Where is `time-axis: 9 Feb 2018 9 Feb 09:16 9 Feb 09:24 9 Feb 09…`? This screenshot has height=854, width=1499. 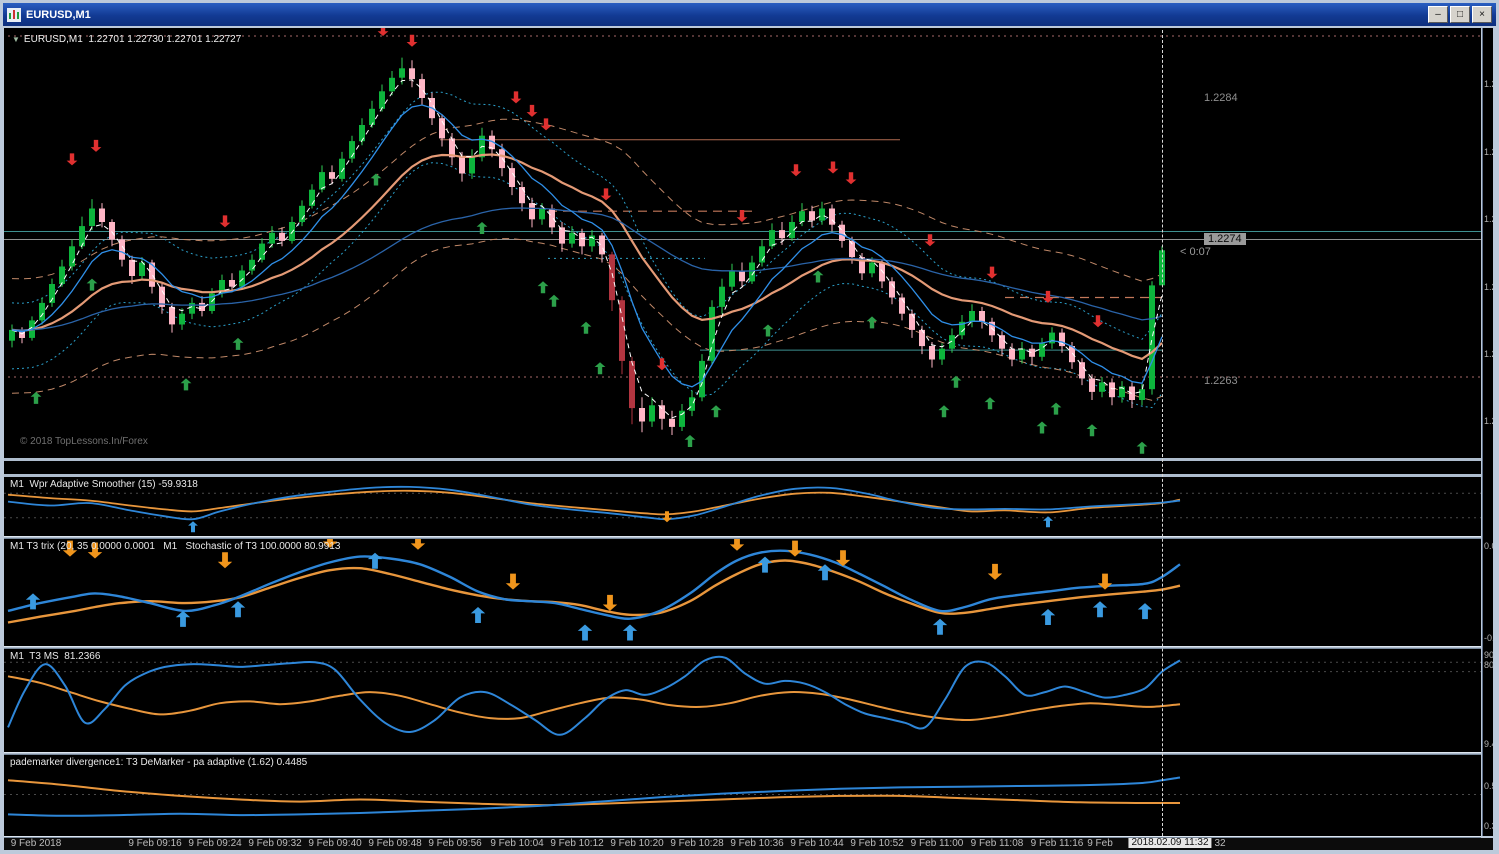
time-axis: 9 Feb 2018 9 Feb 09:16 9 Feb 09:24 9 Feb 09… is located at coordinates (748, 844).